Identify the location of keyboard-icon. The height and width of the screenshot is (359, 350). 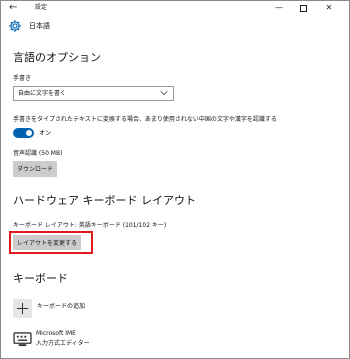
(22, 339).